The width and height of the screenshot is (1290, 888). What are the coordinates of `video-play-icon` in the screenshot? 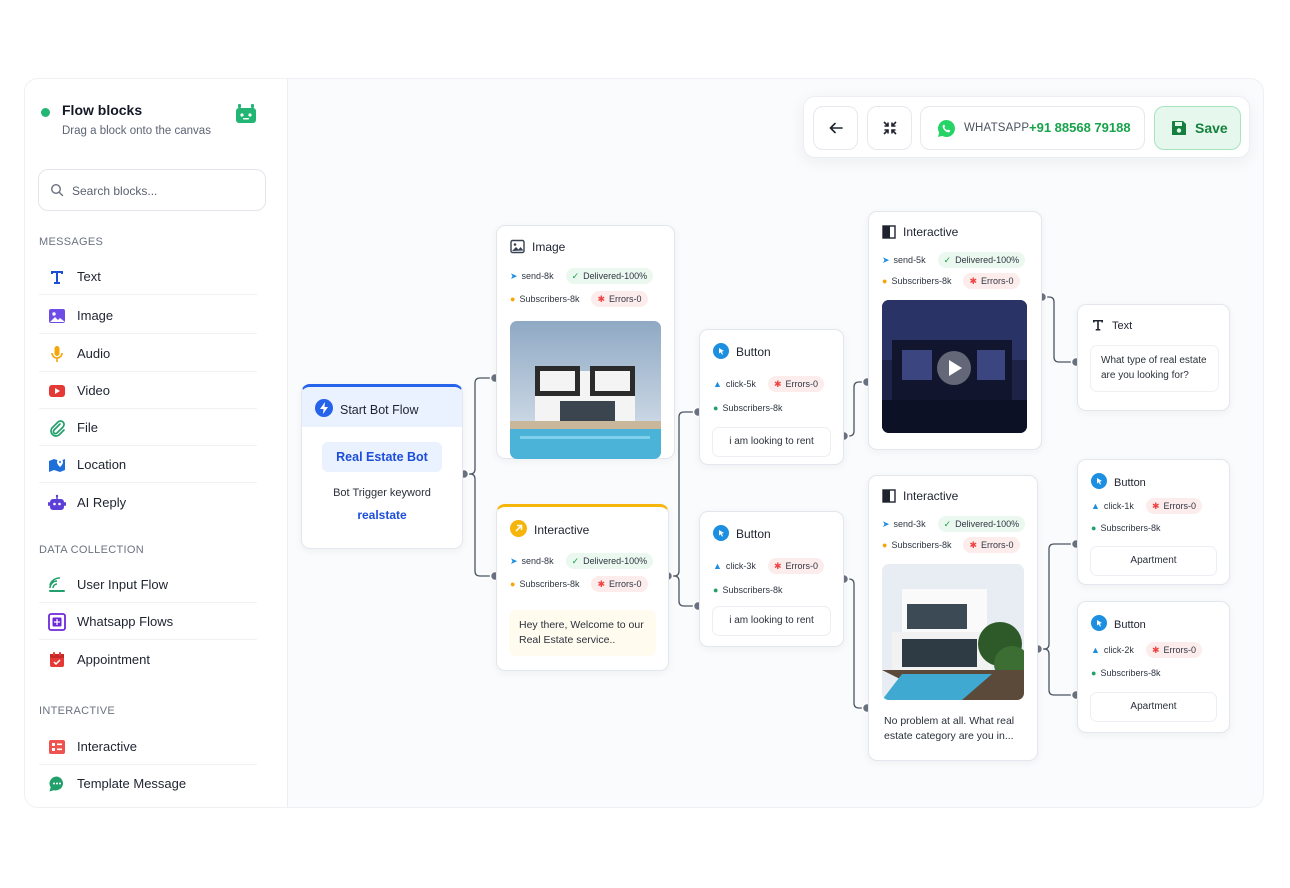 It's located at (57, 391).